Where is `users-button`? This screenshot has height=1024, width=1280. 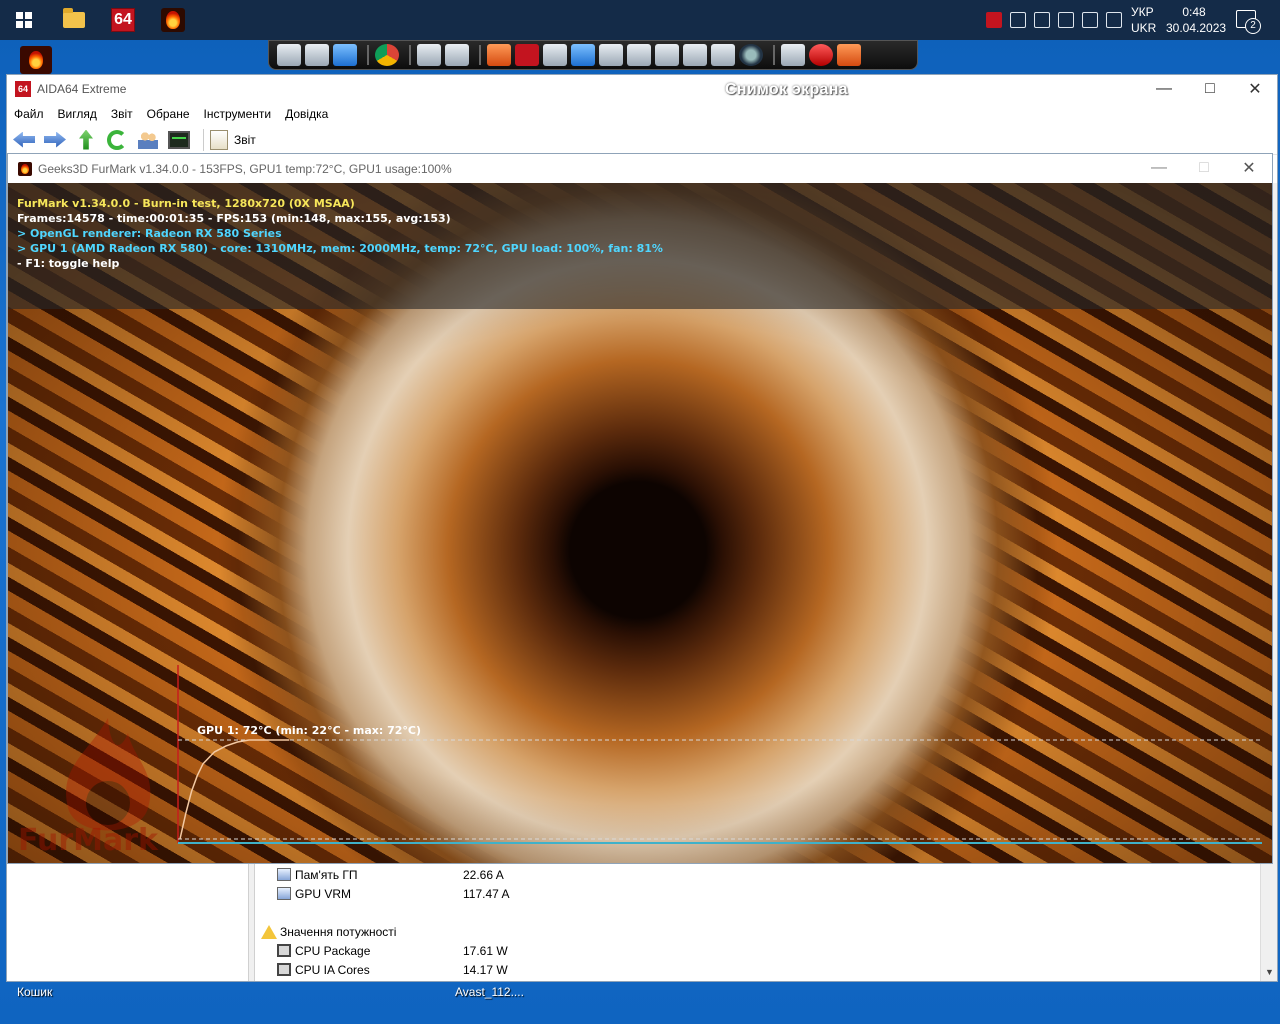 users-button is located at coordinates (148, 140).